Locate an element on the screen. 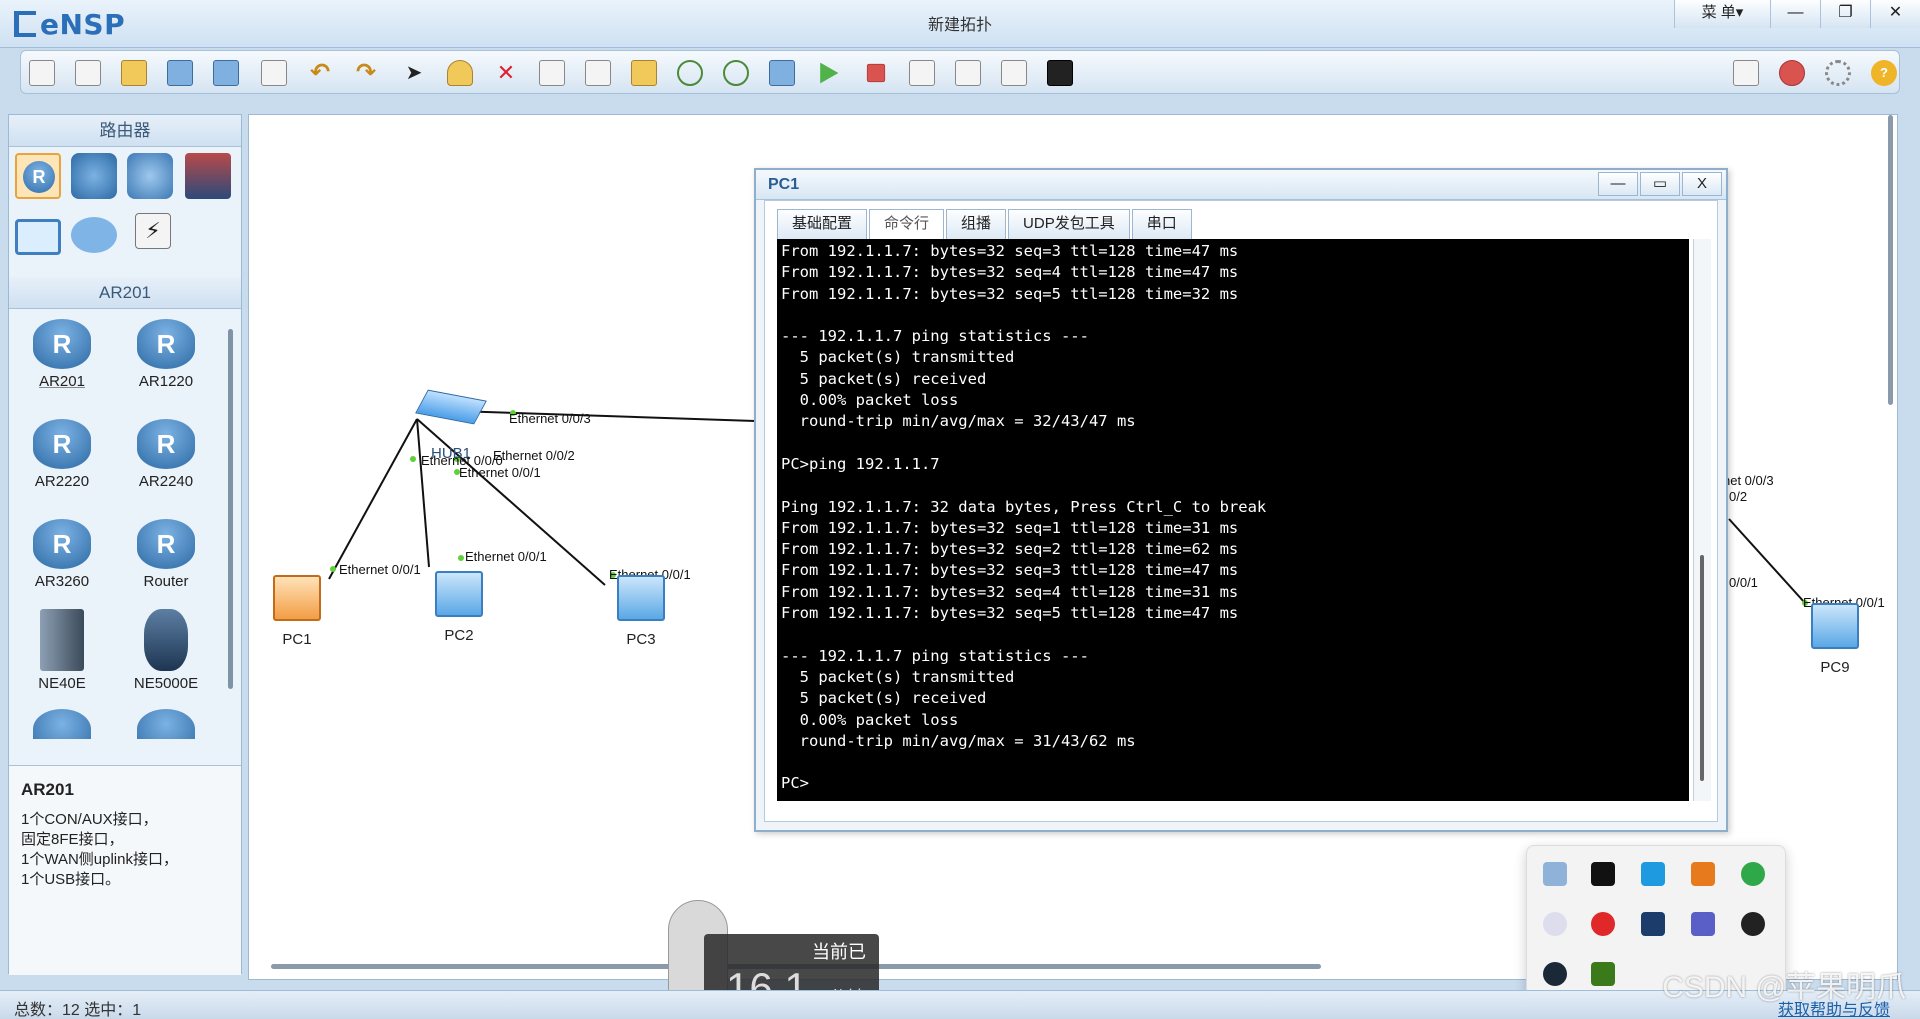 The height and width of the screenshot is (1019, 1920). dialog-title-bar: PC1 — ▭ X is located at coordinates (1241, 185).